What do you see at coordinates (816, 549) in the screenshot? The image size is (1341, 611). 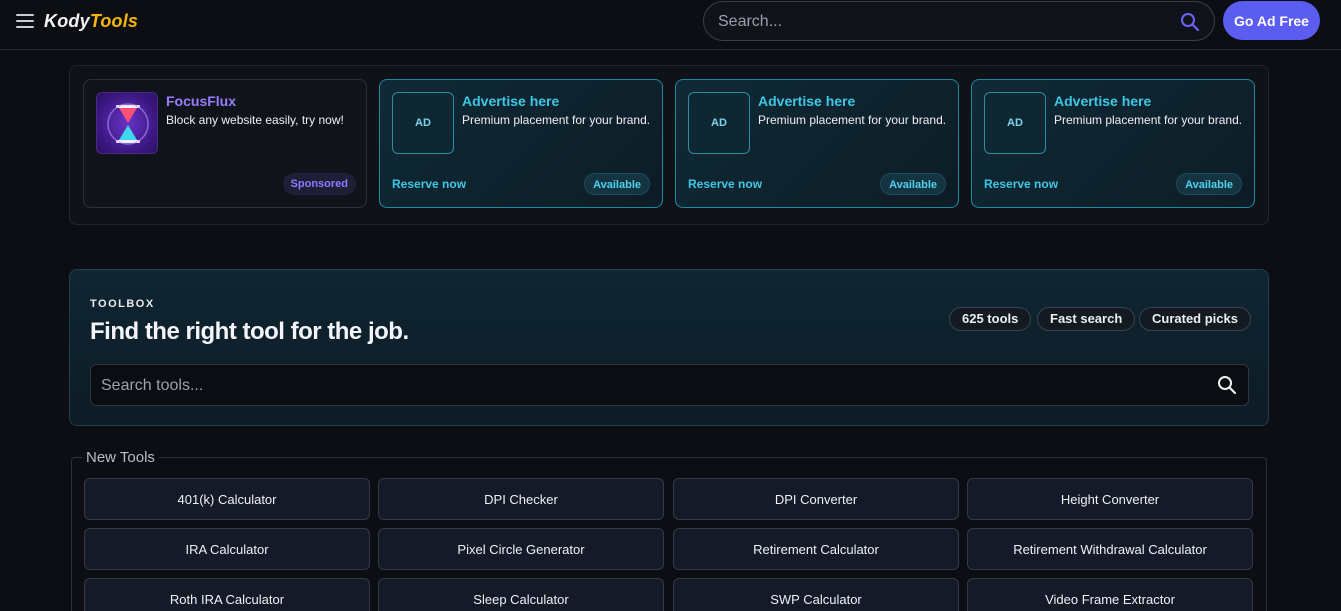 I see `tool-button: Retirement Calculator` at bounding box center [816, 549].